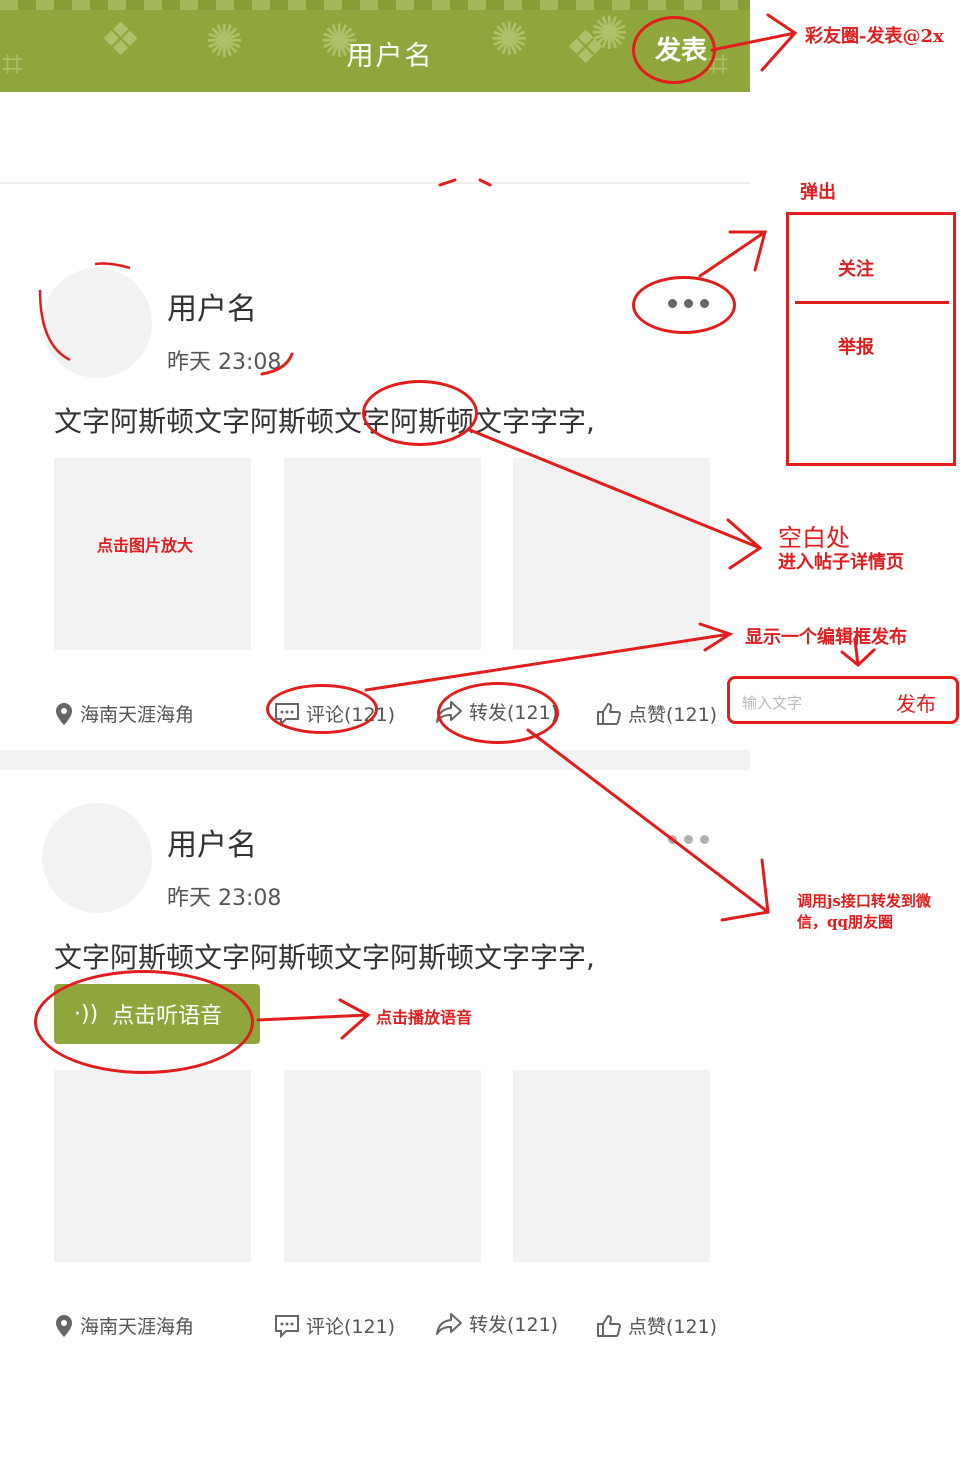  I want to click on voice-highlight, so click(144, 1022).